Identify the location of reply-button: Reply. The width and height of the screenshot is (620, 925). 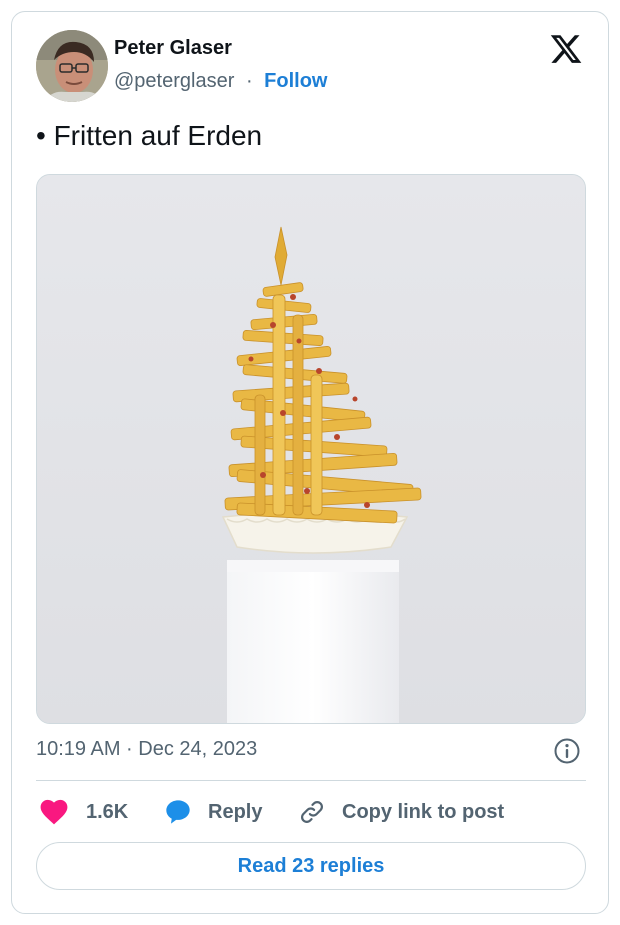
(213, 812).